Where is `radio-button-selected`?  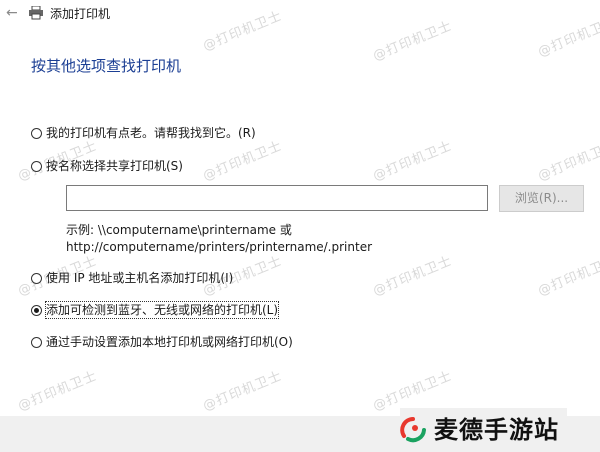
radio-button-selected is located at coordinates (36, 310).